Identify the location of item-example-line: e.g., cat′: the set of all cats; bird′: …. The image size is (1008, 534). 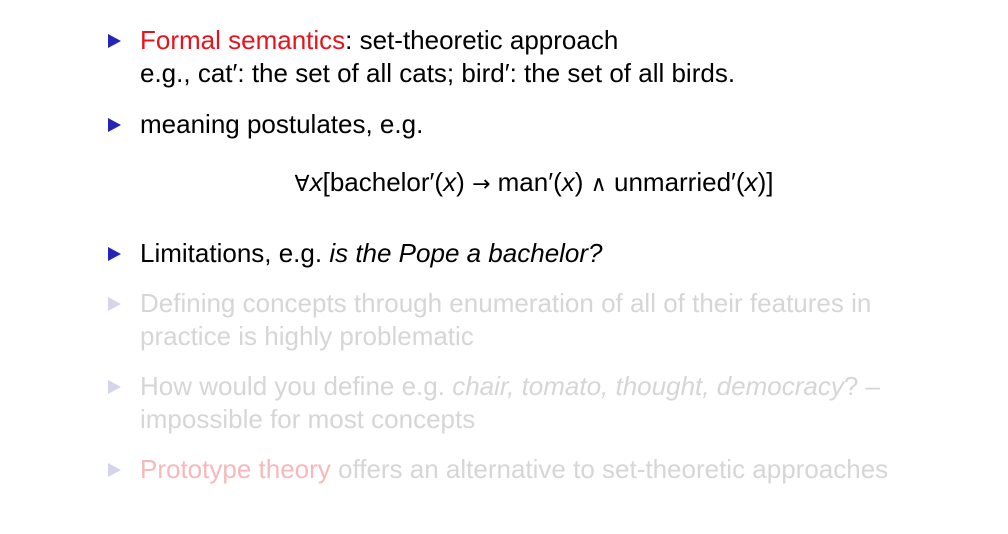
(438, 73).